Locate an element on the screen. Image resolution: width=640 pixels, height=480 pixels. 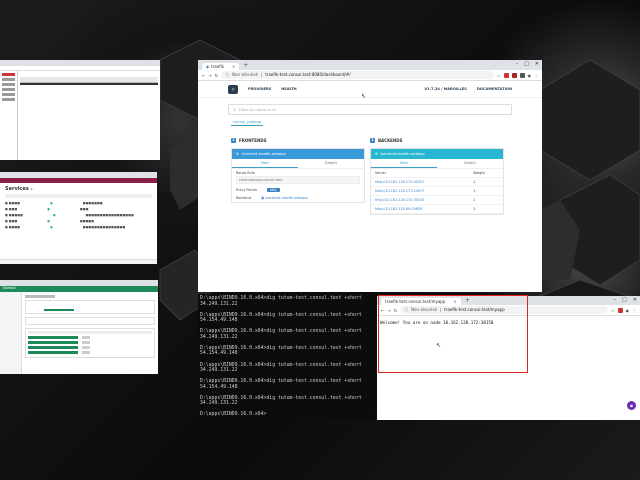
traefik-logo: ◎ is located at coordinates (233, 89).